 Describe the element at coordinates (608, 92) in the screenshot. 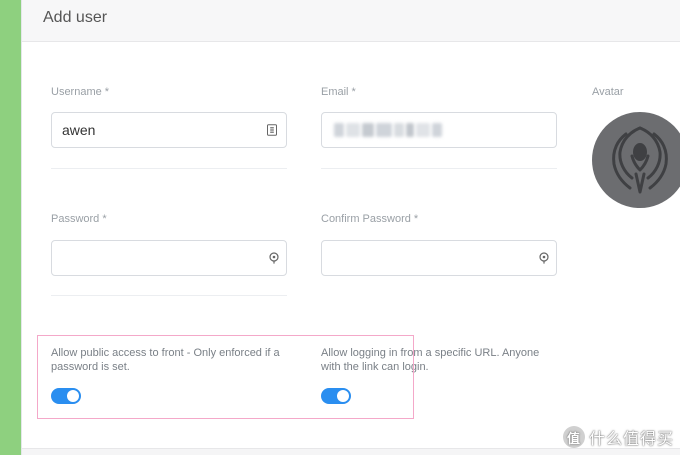

I see `avatar-label: Avatar` at that location.